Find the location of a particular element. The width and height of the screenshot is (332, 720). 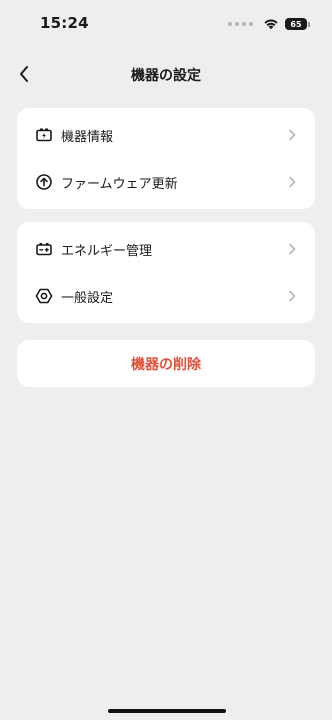

nav-bar: 機器の設定 is located at coordinates (166, 74).